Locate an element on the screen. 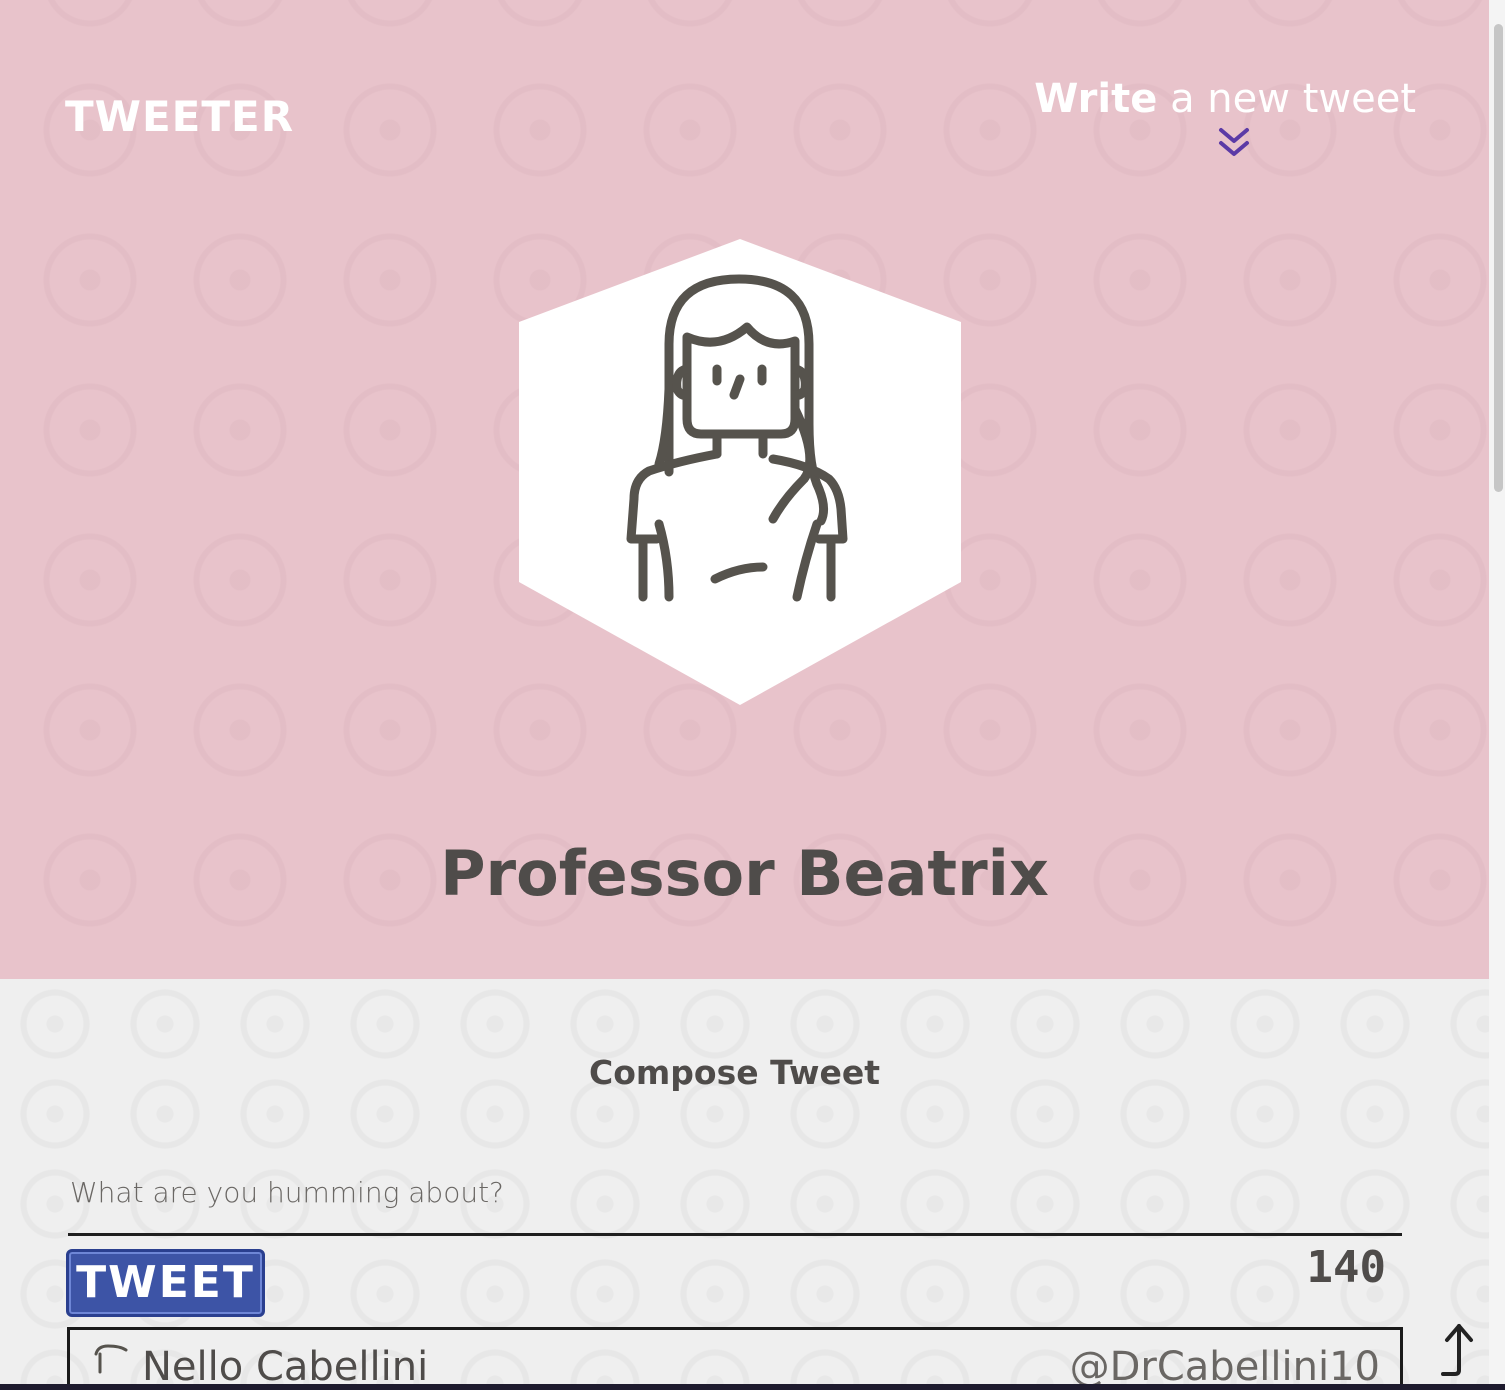 This screenshot has width=1505, height=1390. write-link-strong: Write is located at coordinates (1096, 99).